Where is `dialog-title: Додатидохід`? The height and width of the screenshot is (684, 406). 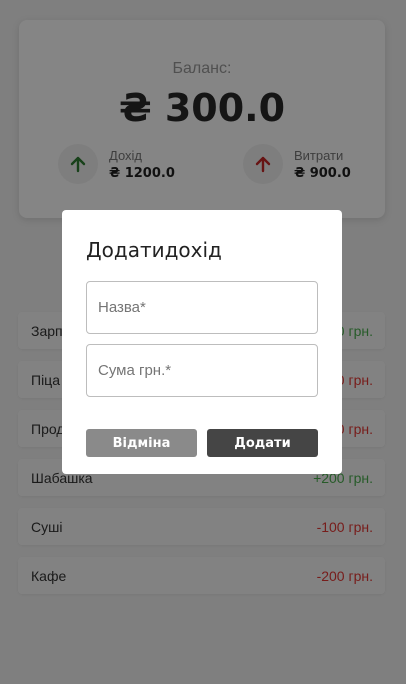
dialog-title: Додатидохід is located at coordinates (154, 250).